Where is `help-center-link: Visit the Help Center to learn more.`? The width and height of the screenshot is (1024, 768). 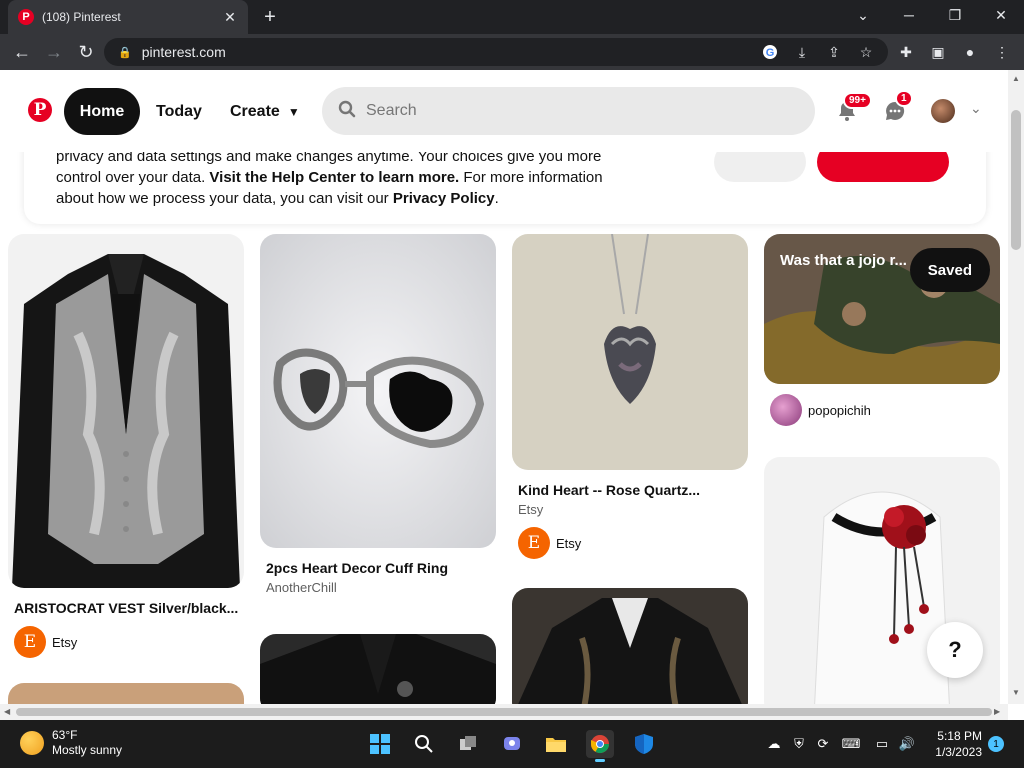
help-center-link: Visit the Help Center to learn more. is located at coordinates (334, 177).